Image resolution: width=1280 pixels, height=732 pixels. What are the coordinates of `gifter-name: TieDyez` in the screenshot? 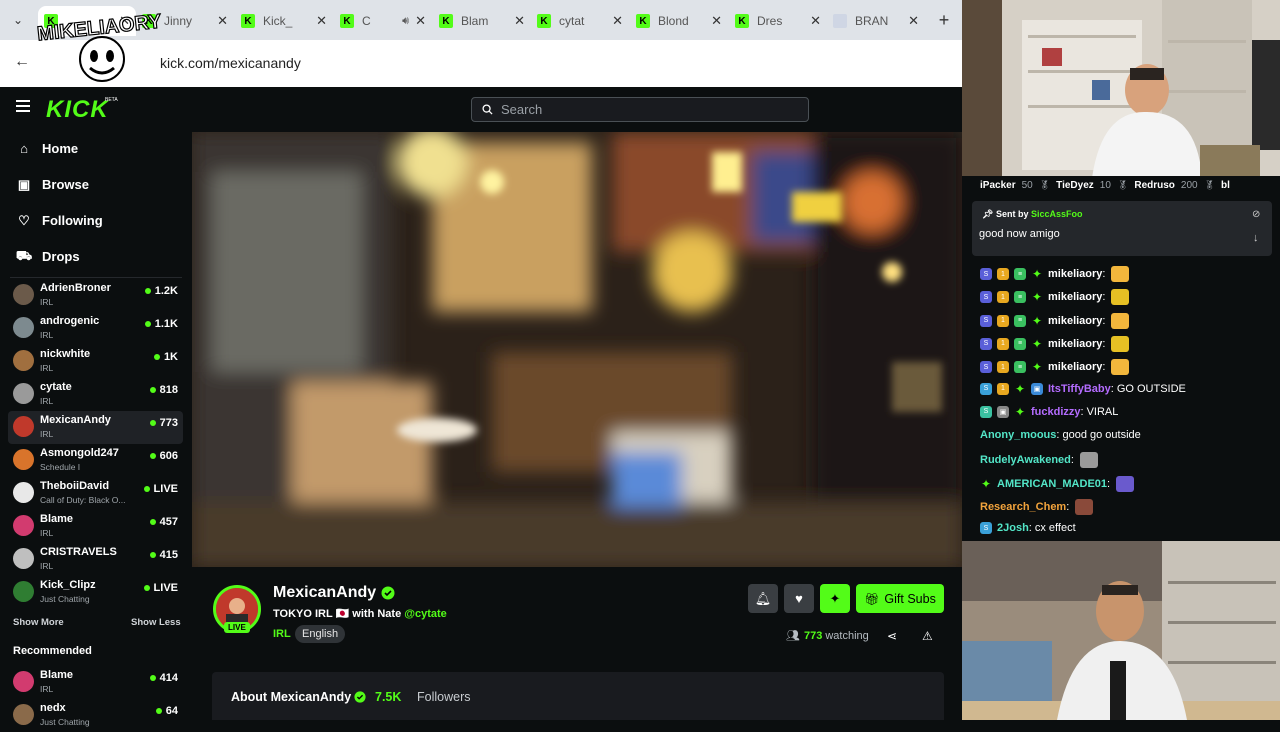 It's located at (1075, 185).